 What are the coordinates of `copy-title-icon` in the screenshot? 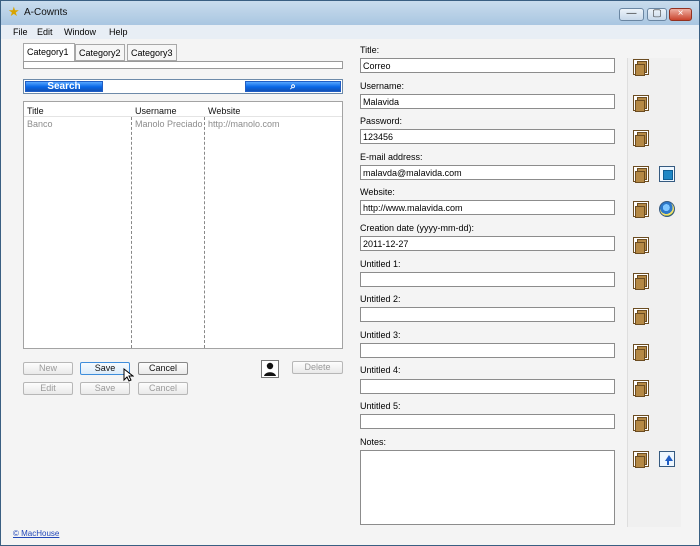 It's located at (641, 67).